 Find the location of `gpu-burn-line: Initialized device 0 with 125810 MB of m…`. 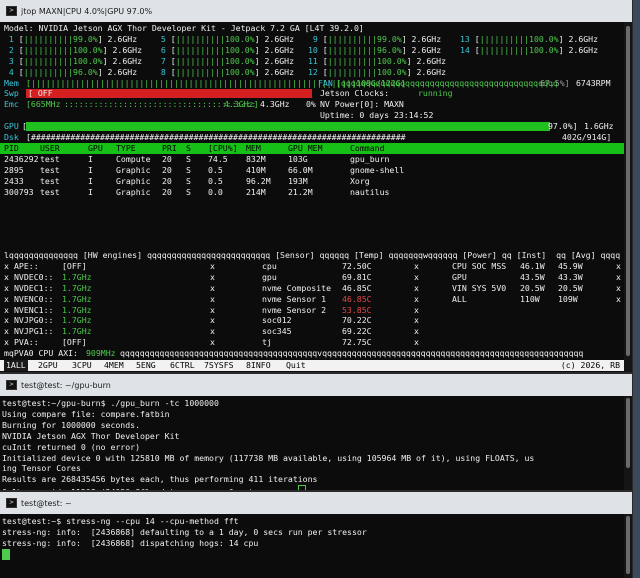

gpu-burn-line: Initialized device 0 with 125810 MB of m… is located at coordinates (312, 458).